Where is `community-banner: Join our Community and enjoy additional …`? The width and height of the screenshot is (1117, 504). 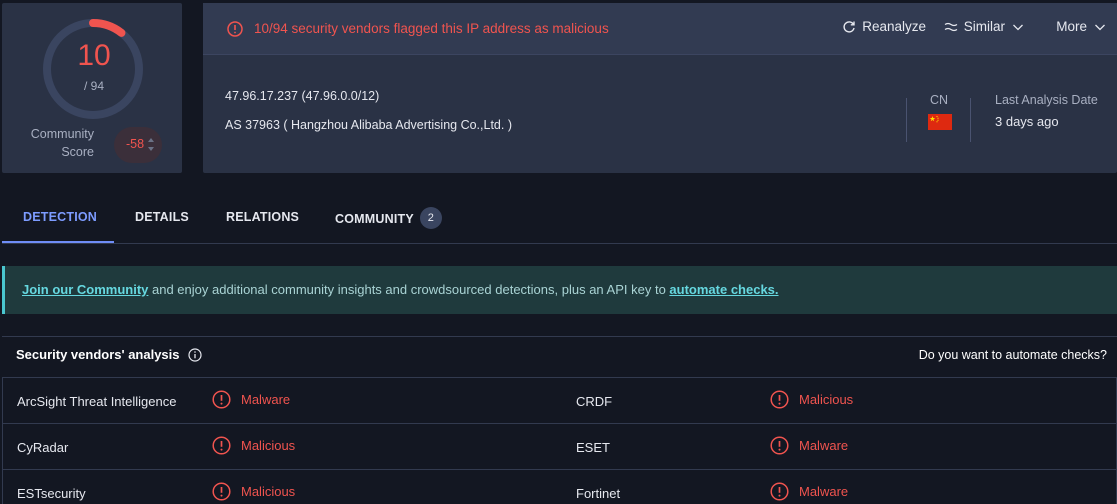 community-banner: Join our Community and enjoy additional … is located at coordinates (559, 290).